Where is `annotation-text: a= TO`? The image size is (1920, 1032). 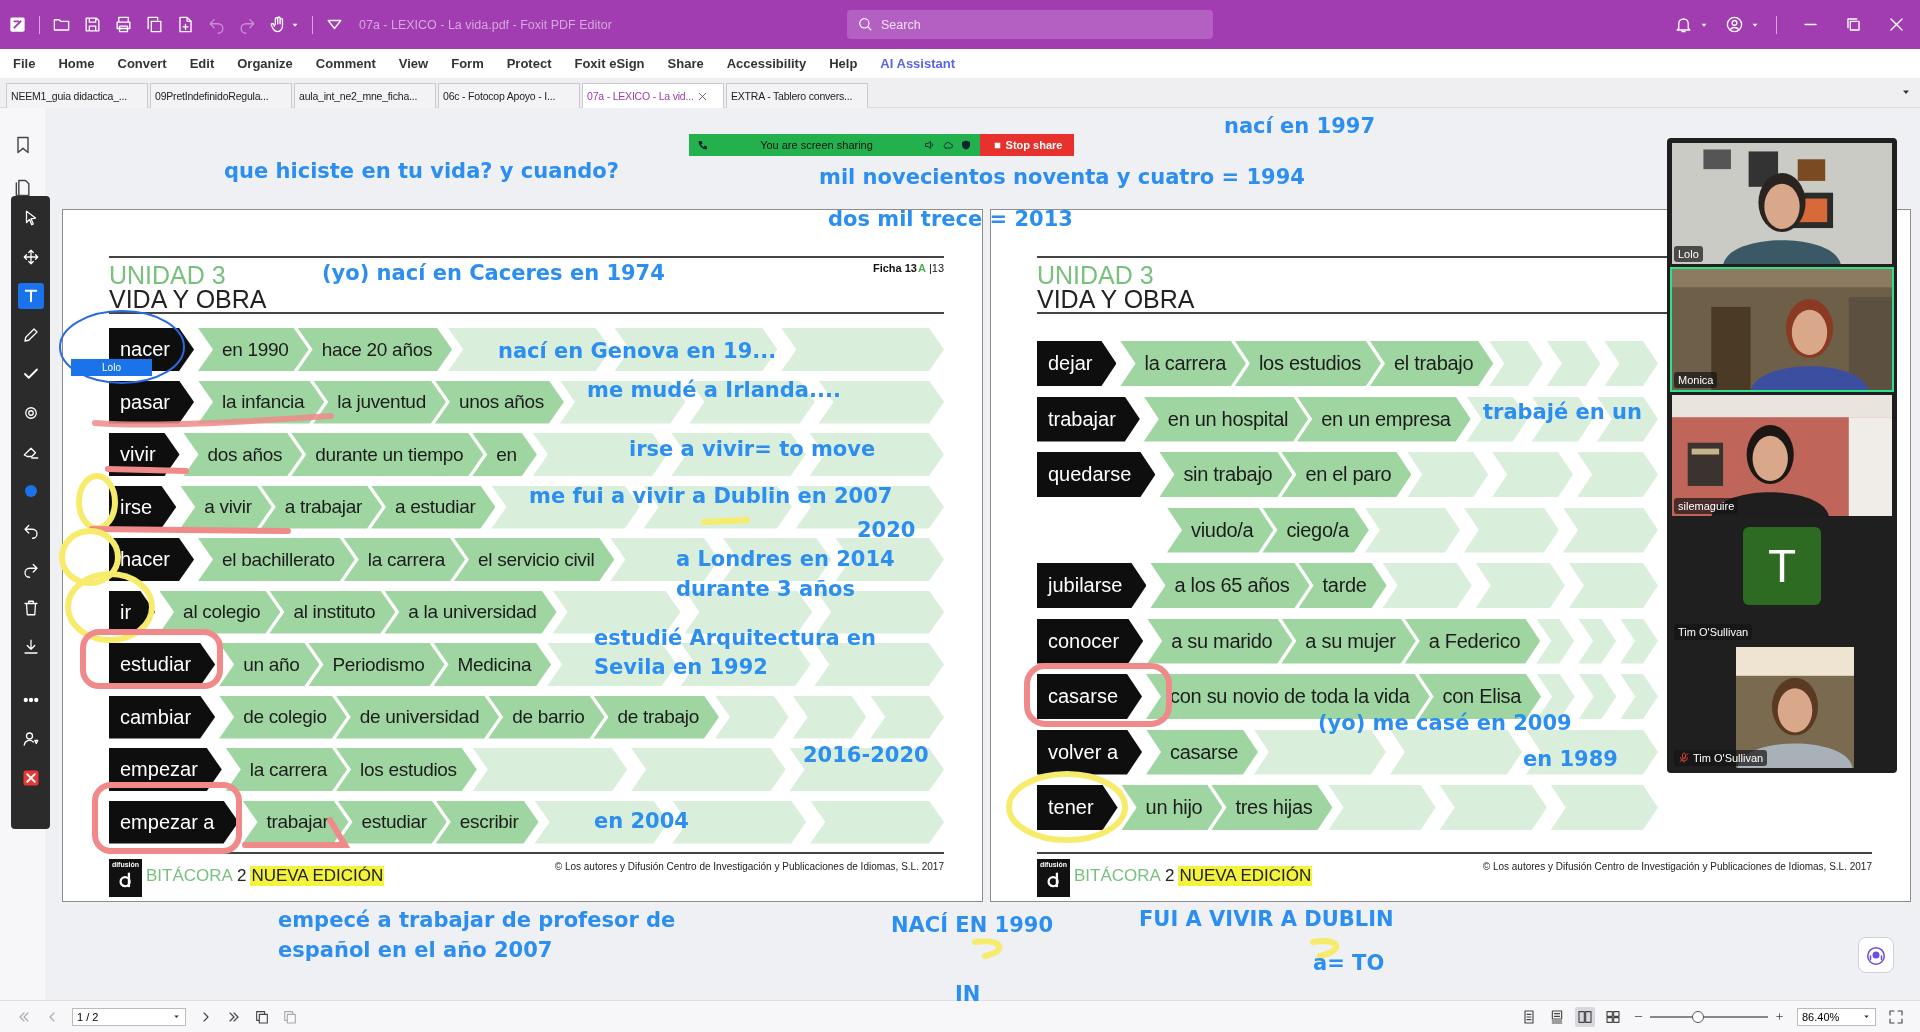 annotation-text: a= TO is located at coordinates (1349, 963).